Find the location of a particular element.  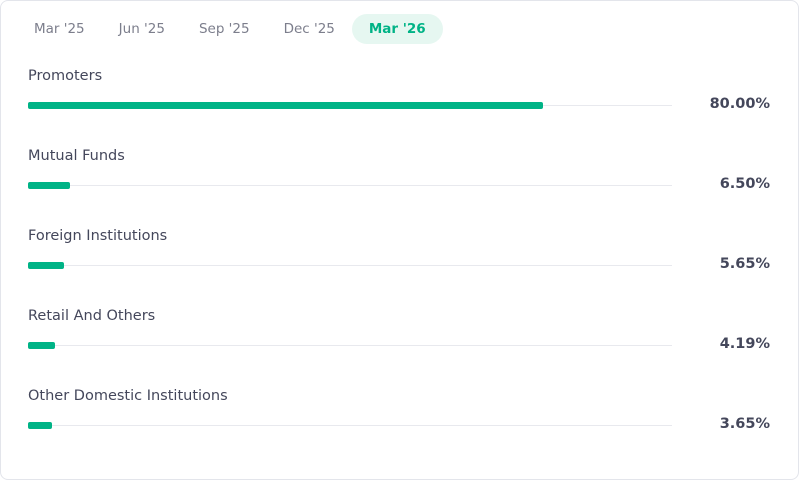

period-tabs: Mar '25 Jun '25 Sep '25 Dec '25 Mar '26 is located at coordinates (230, 29).